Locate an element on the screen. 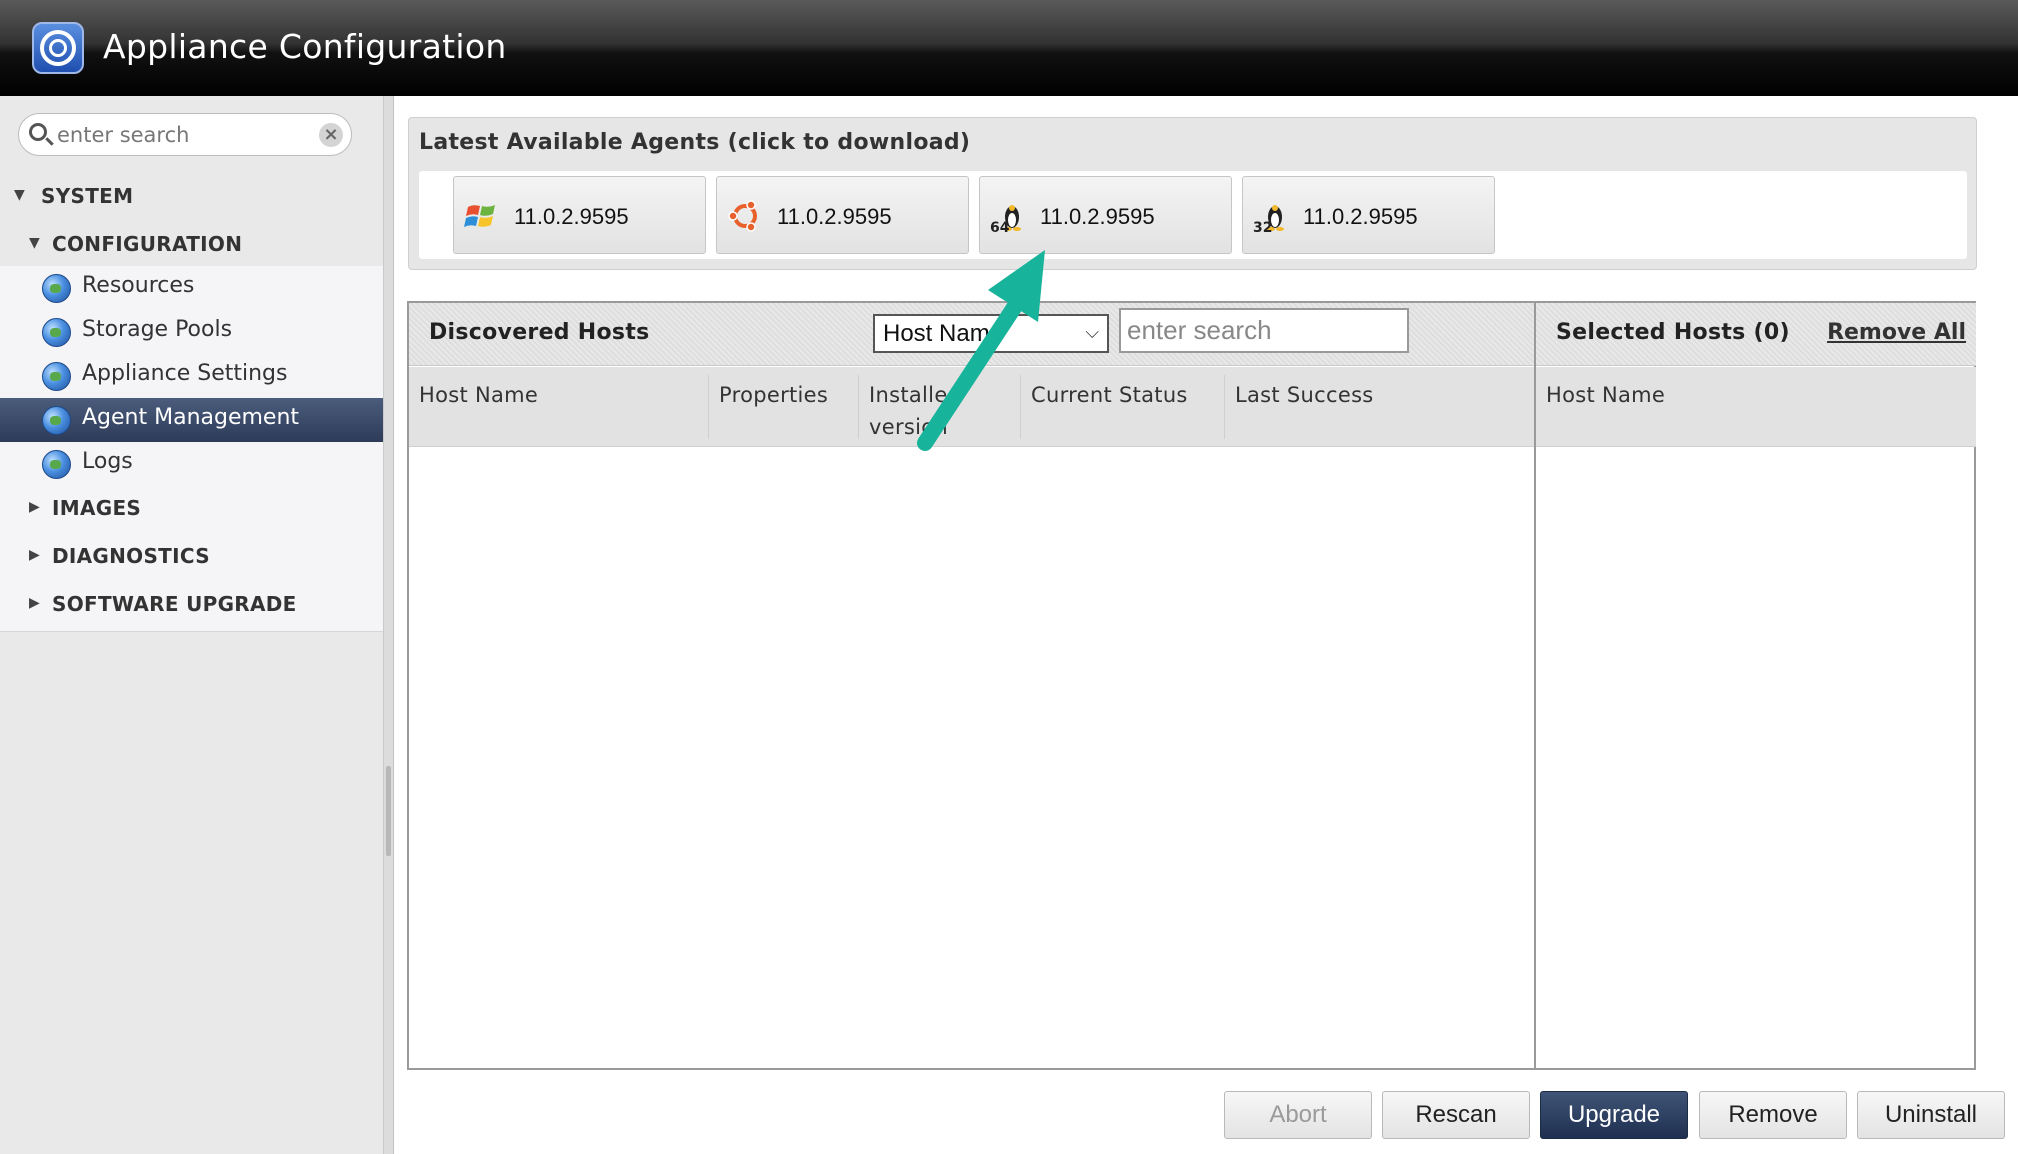 The image size is (2018, 1154). annotation-arrow-icon is located at coordinates (981, 350).